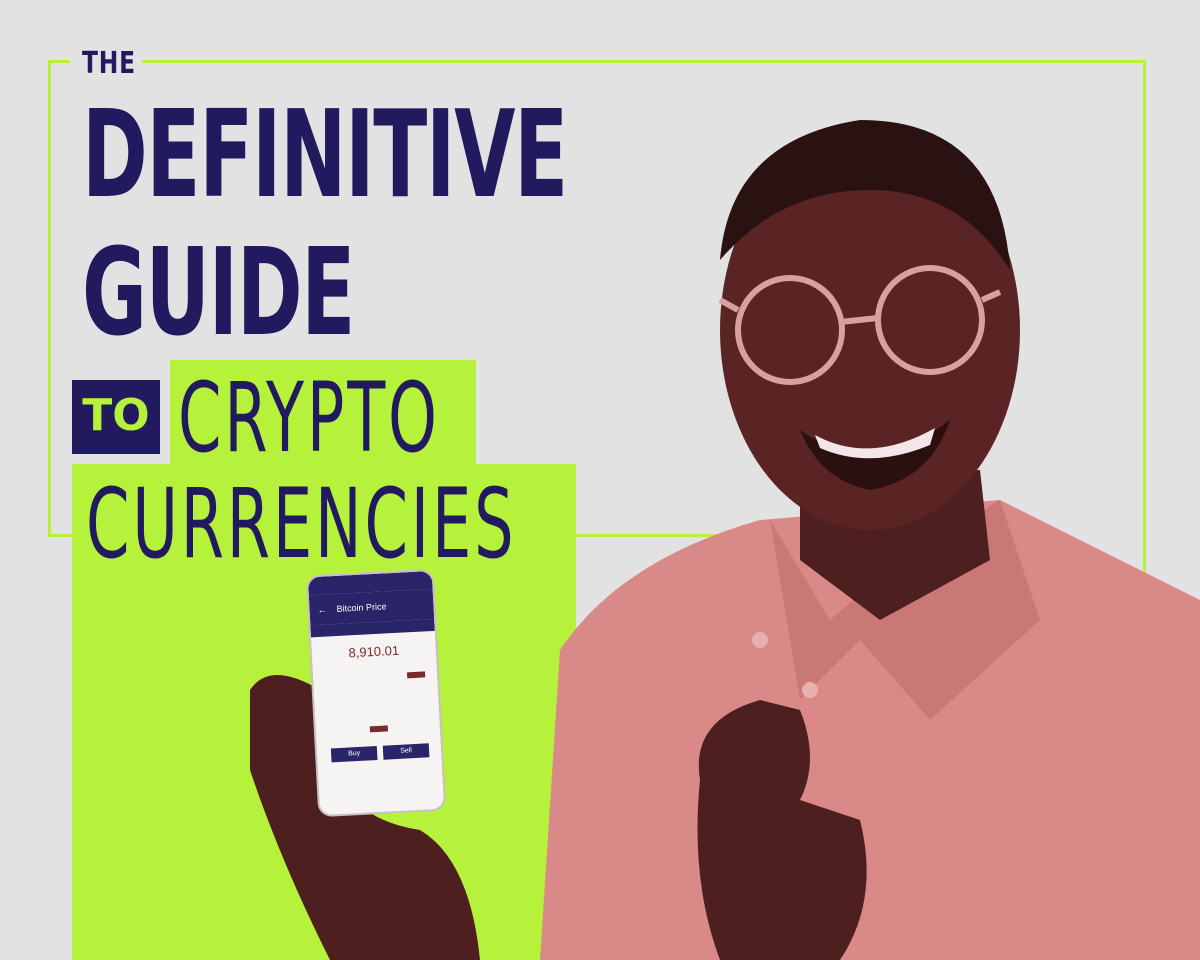  I want to click on phone-header-title: Bitcoin Price, so click(361, 607).